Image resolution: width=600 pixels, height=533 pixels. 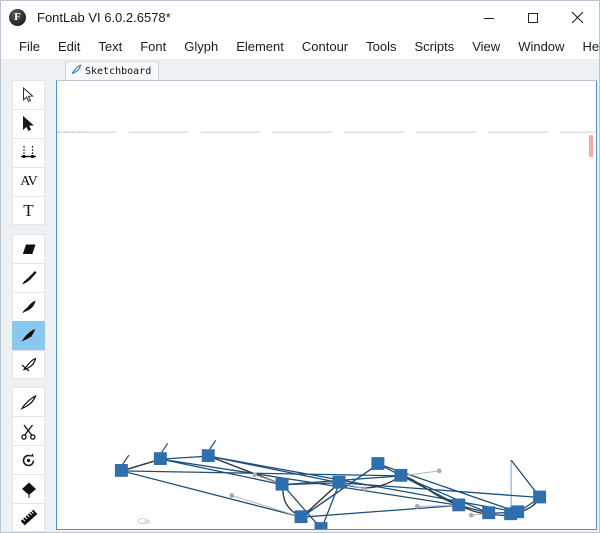 What do you see at coordinates (489, 17) in the screenshot?
I see `minimize-button` at bounding box center [489, 17].